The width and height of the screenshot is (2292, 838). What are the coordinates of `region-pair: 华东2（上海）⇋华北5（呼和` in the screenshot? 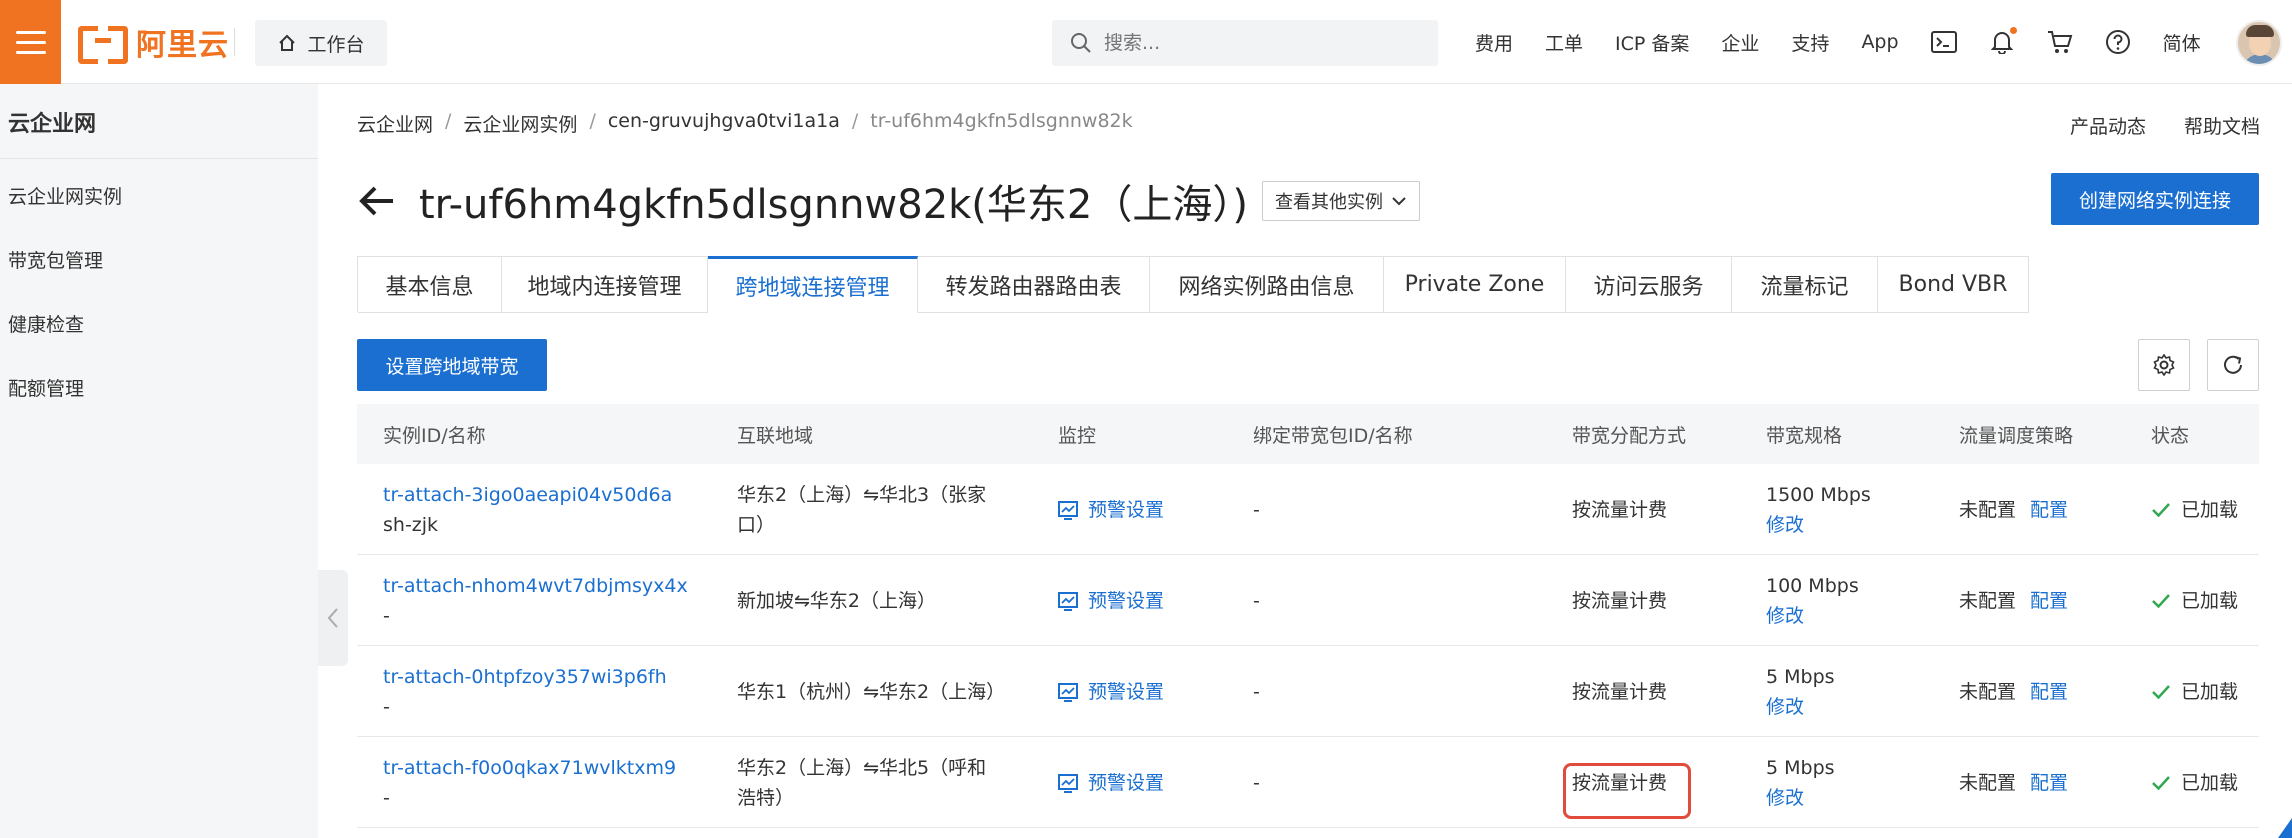 It's located at (862, 767).